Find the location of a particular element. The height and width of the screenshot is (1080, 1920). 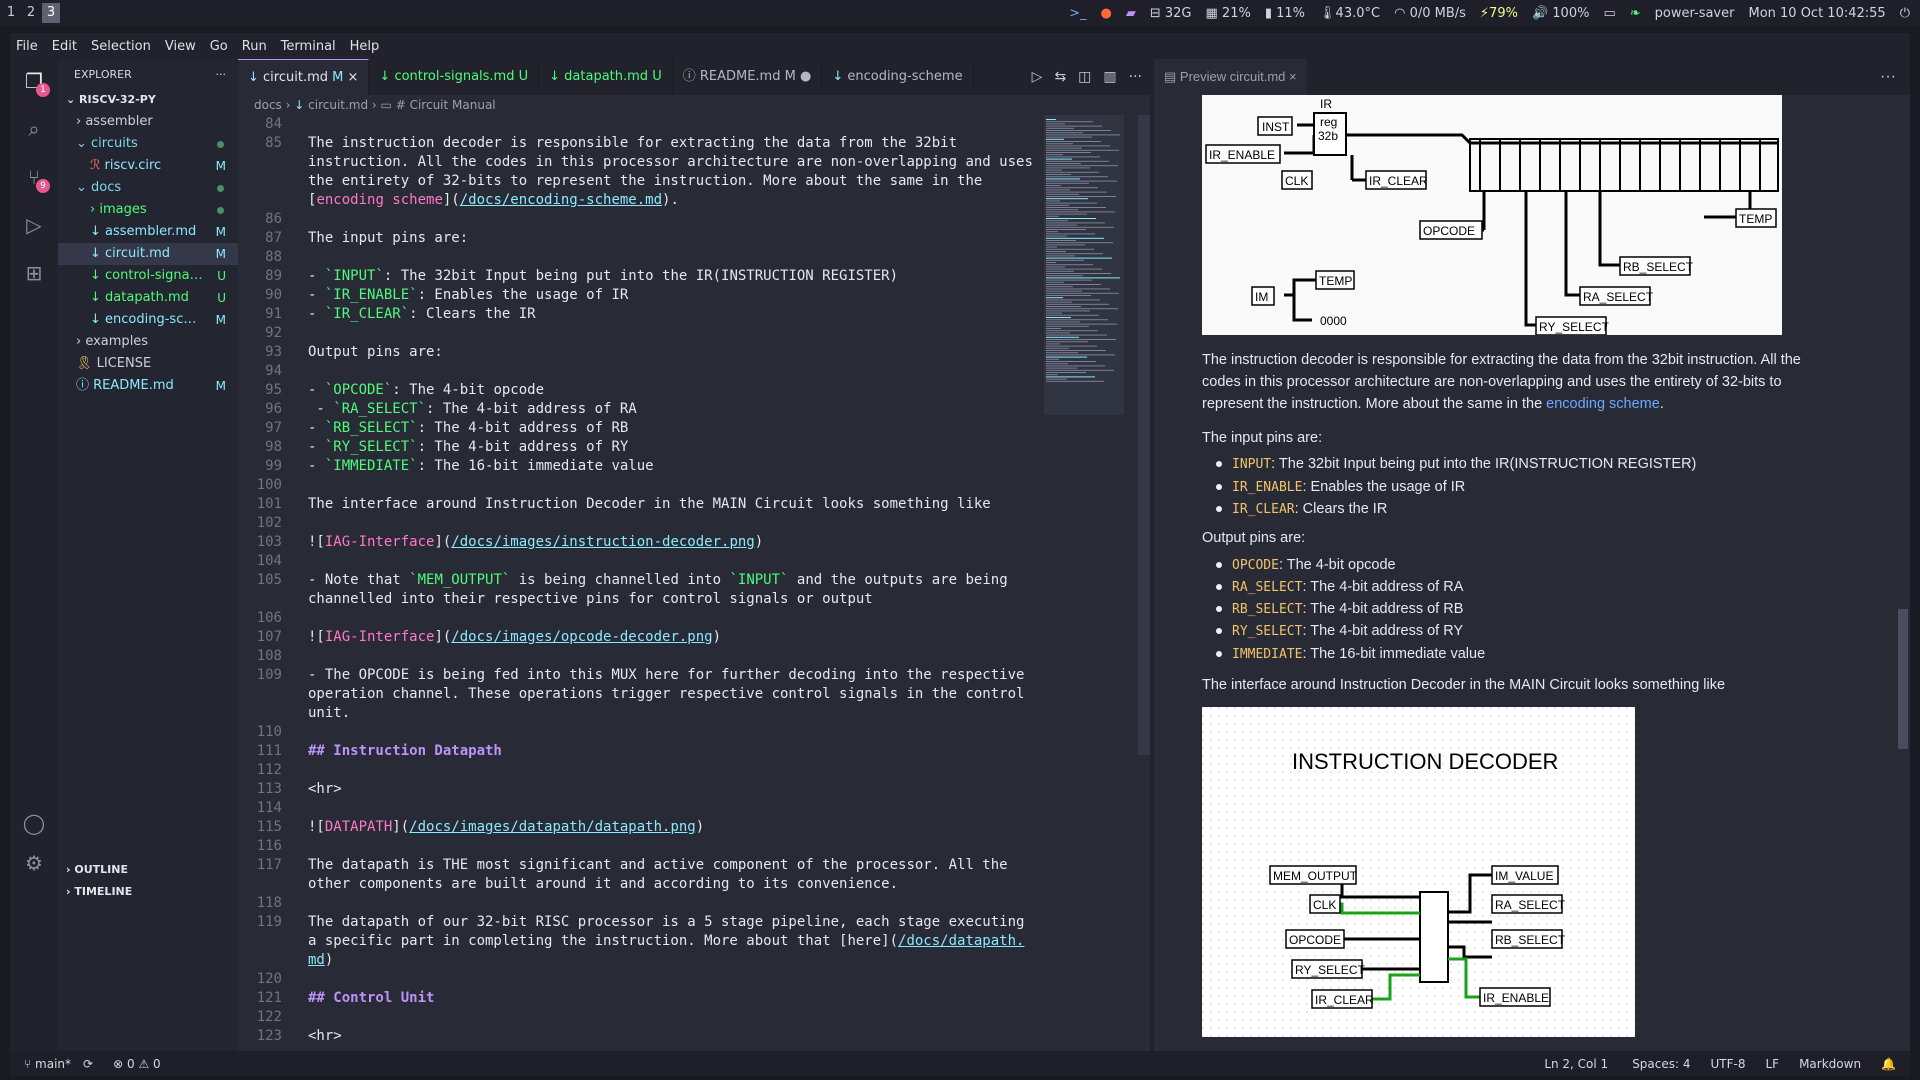

menu-terminal: Terminal is located at coordinates (308, 46).